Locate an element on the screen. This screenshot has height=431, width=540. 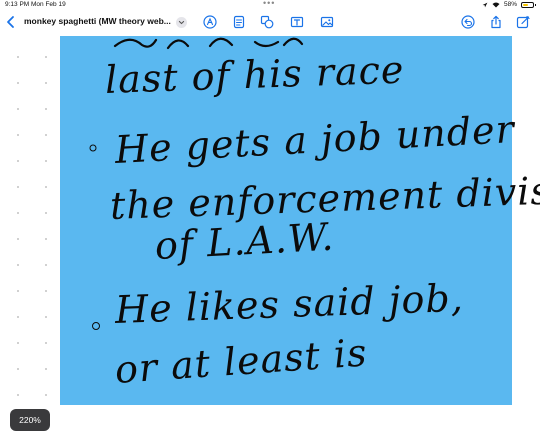
back-button is located at coordinates (11, 22).